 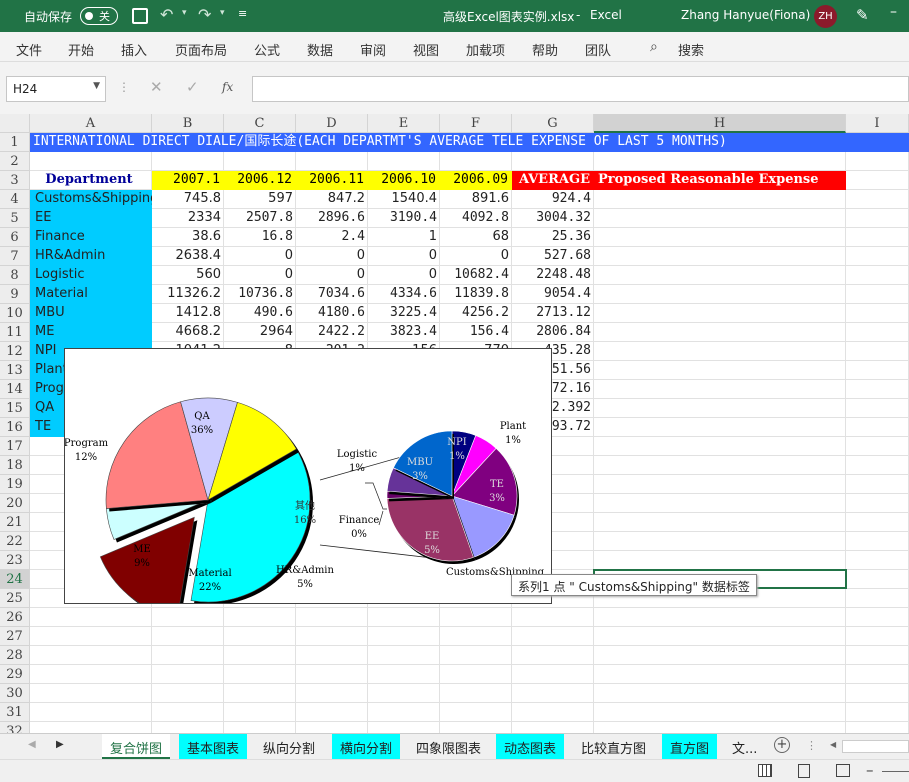 What do you see at coordinates (188, 332) in the screenshot?
I see `value-cell: 4668.2` at bounding box center [188, 332].